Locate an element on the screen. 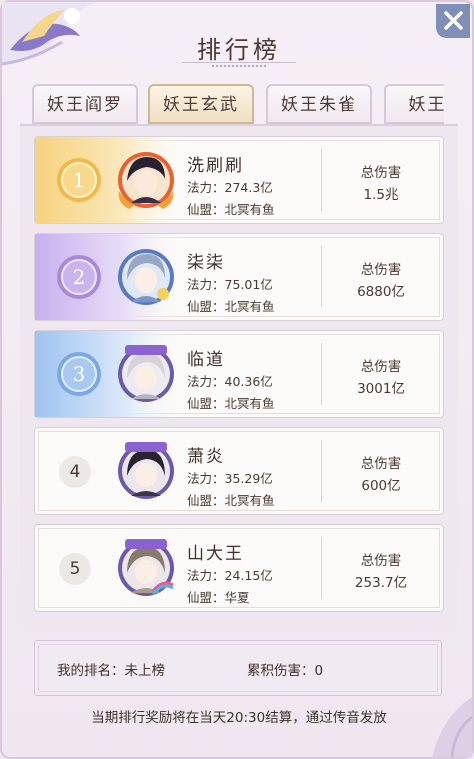 Image resolution: width=474 pixels, height=759 pixels. damage-value: 3001亿 is located at coordinates (381, 389).